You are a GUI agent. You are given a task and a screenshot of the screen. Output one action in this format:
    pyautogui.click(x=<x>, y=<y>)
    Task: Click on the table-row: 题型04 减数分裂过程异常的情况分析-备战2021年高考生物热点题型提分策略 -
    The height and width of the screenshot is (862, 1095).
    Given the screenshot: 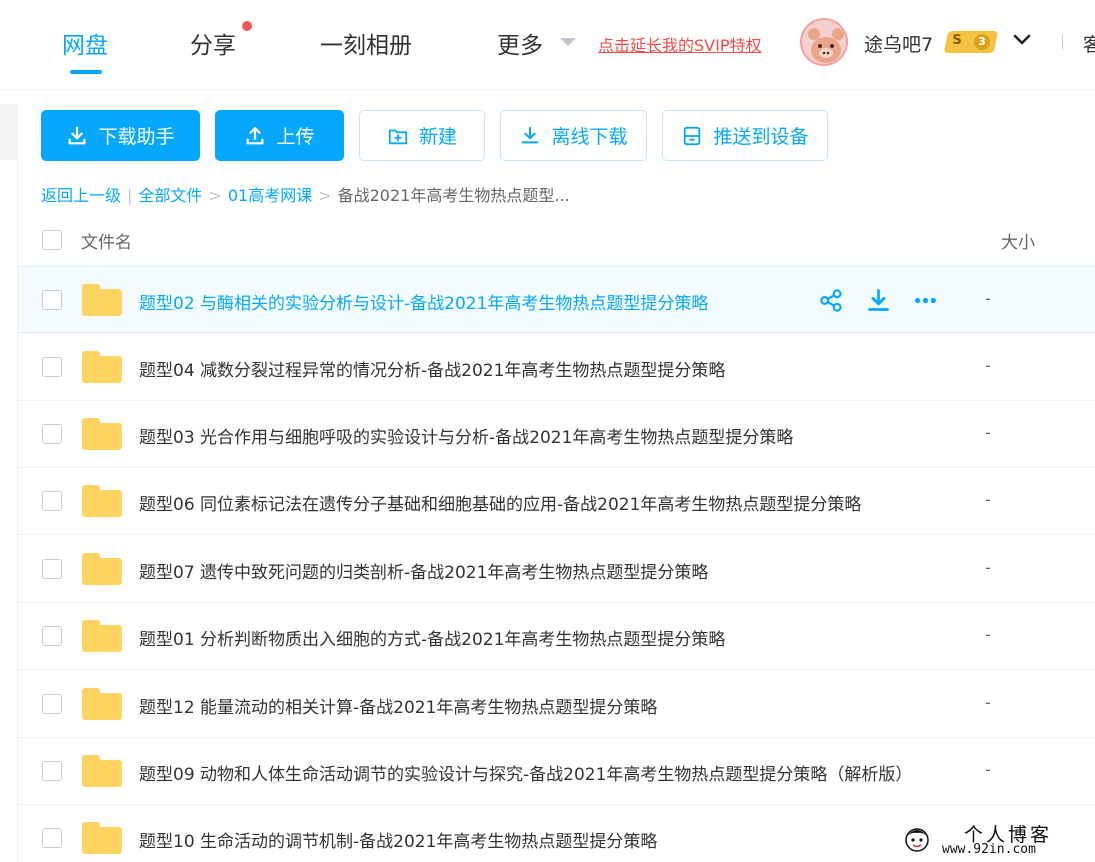 What is the action you would take?
    pyautogui.click(x=556, y=367)
    